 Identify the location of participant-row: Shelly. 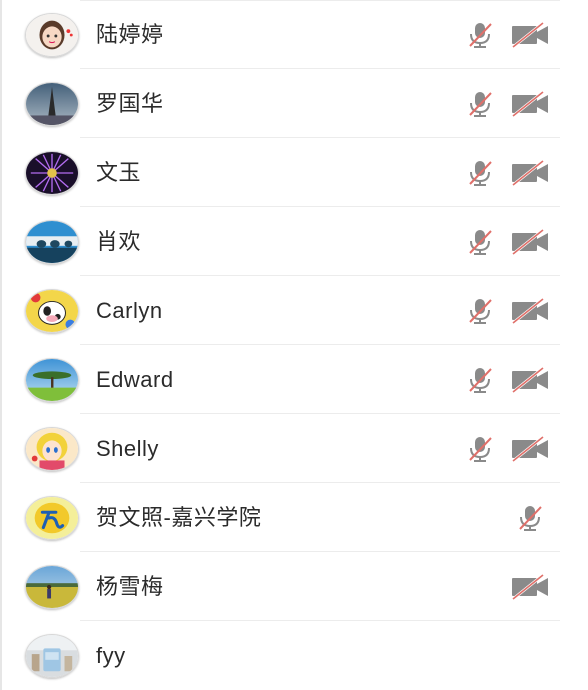
(294, 448).